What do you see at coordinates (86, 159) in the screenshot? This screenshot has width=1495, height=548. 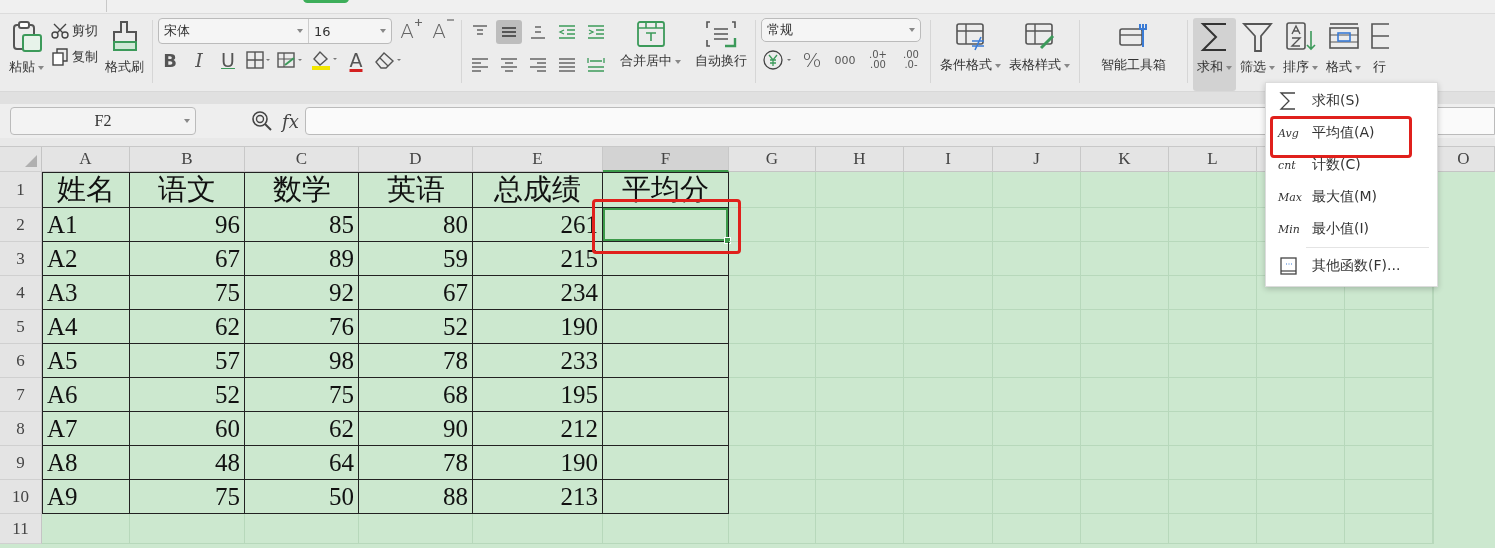 I see `column-header: A` at bounding box center [86, 159].